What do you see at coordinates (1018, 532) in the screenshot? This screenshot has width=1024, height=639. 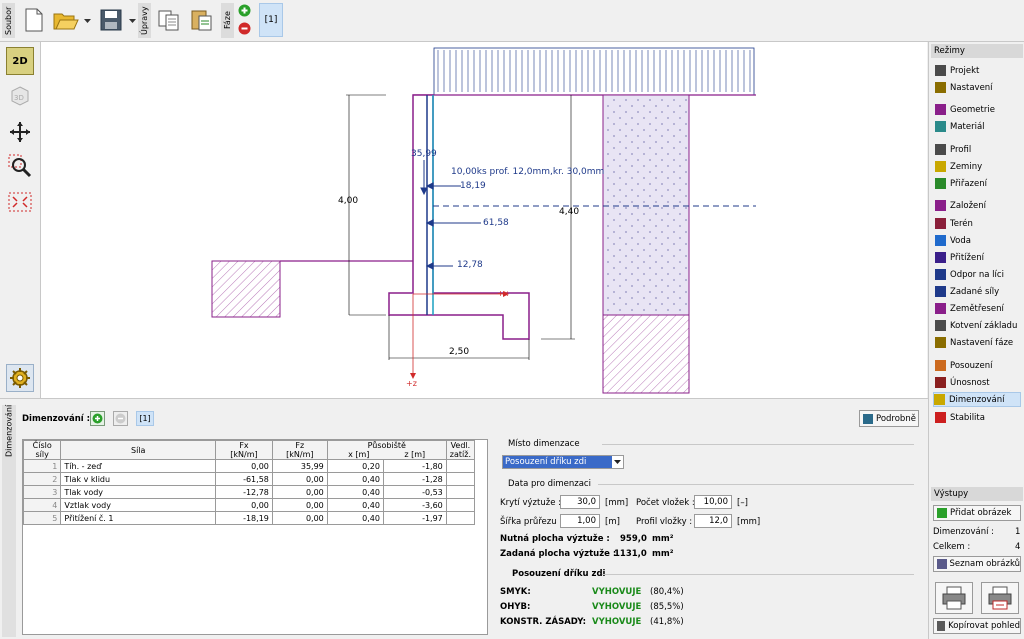 I see `dimenzovani-count: 1` at bounding box center [1018, 532].